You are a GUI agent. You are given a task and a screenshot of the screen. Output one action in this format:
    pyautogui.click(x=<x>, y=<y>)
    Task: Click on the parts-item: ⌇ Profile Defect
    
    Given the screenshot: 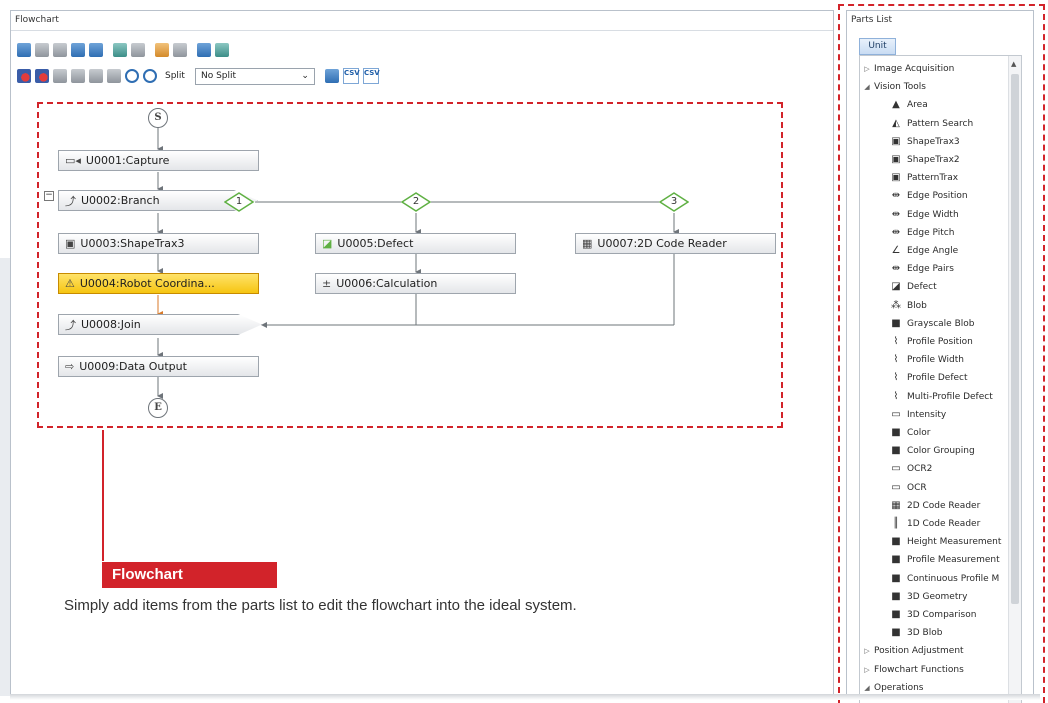 What is the action you would take?
    pyautogui.click(x=929, y=378)
    